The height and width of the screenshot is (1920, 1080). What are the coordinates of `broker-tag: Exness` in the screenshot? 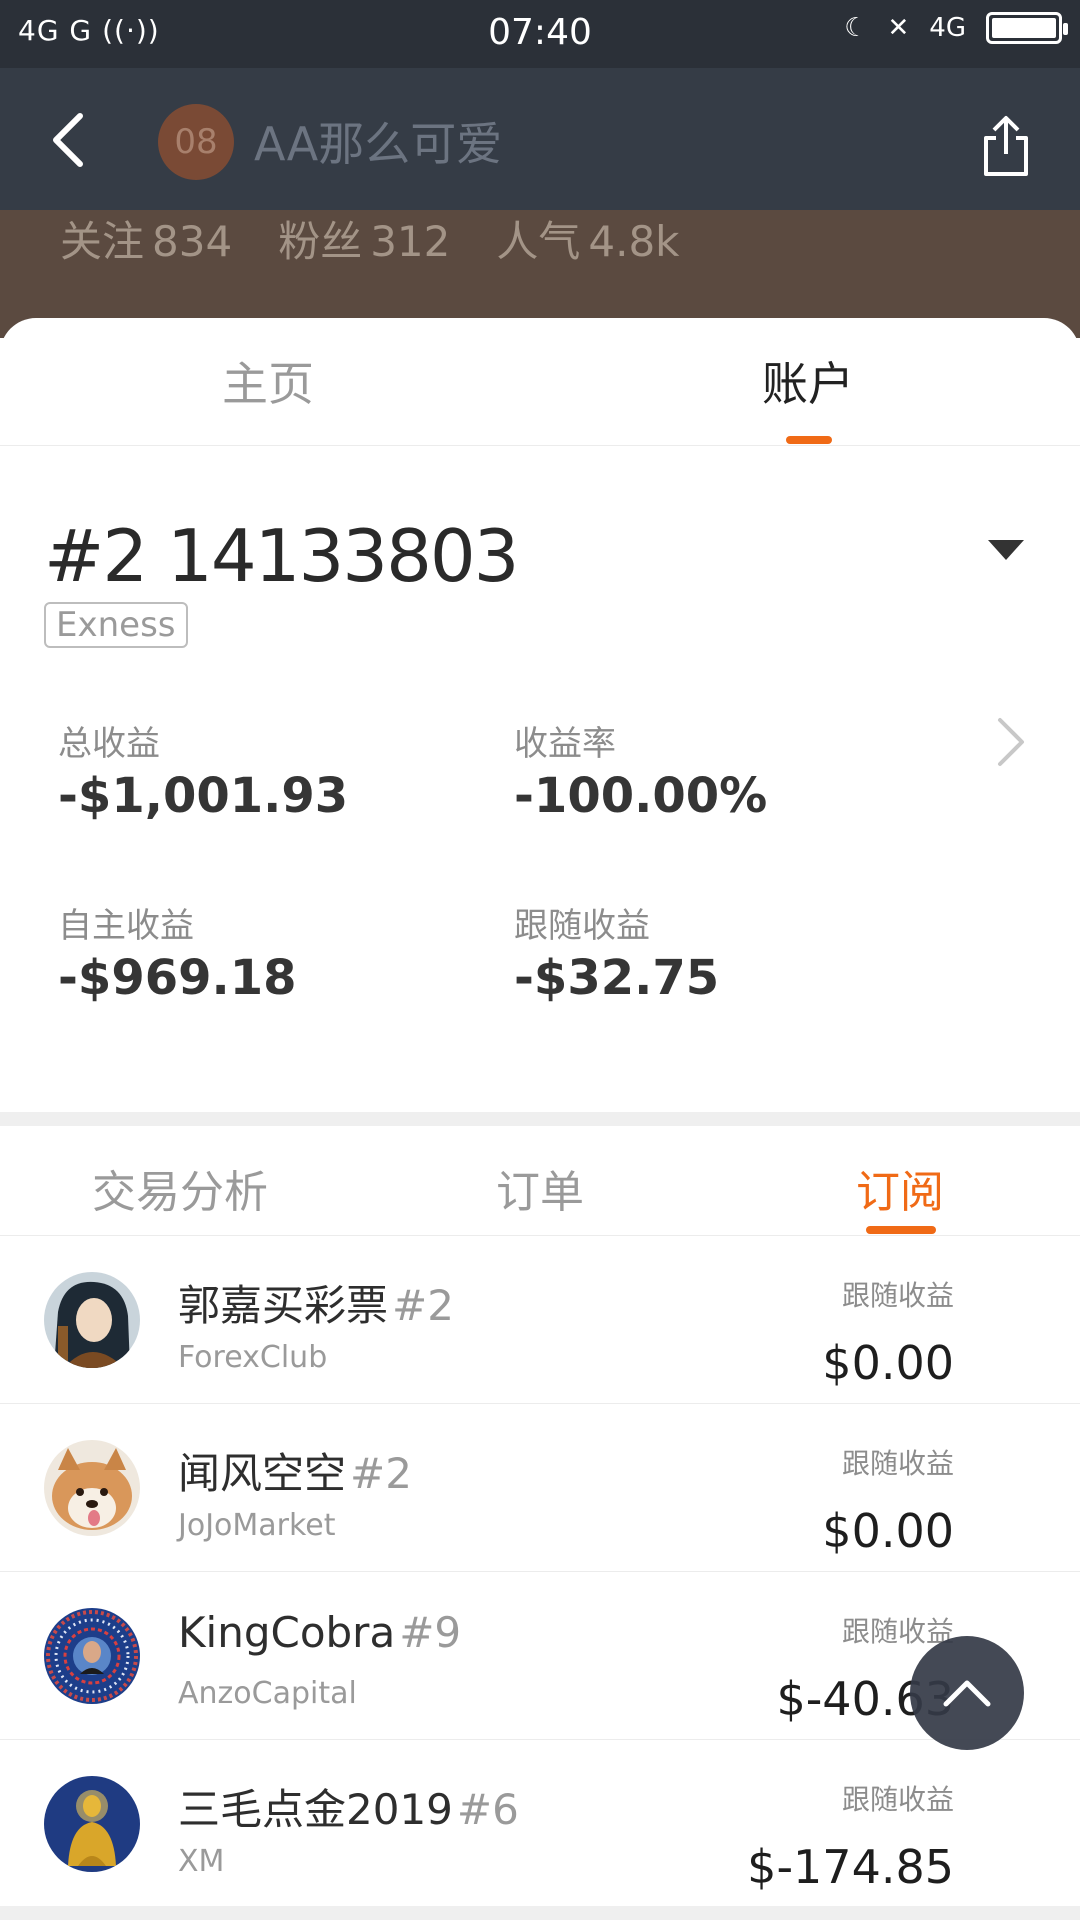 It's located at (116, 625).